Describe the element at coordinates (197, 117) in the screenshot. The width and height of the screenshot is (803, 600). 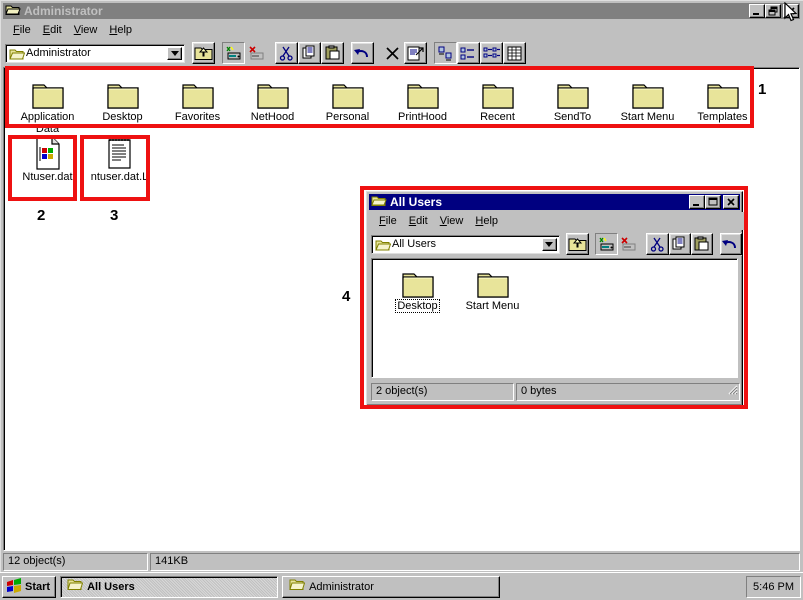
I see `icon-label: Favorites` at that location.